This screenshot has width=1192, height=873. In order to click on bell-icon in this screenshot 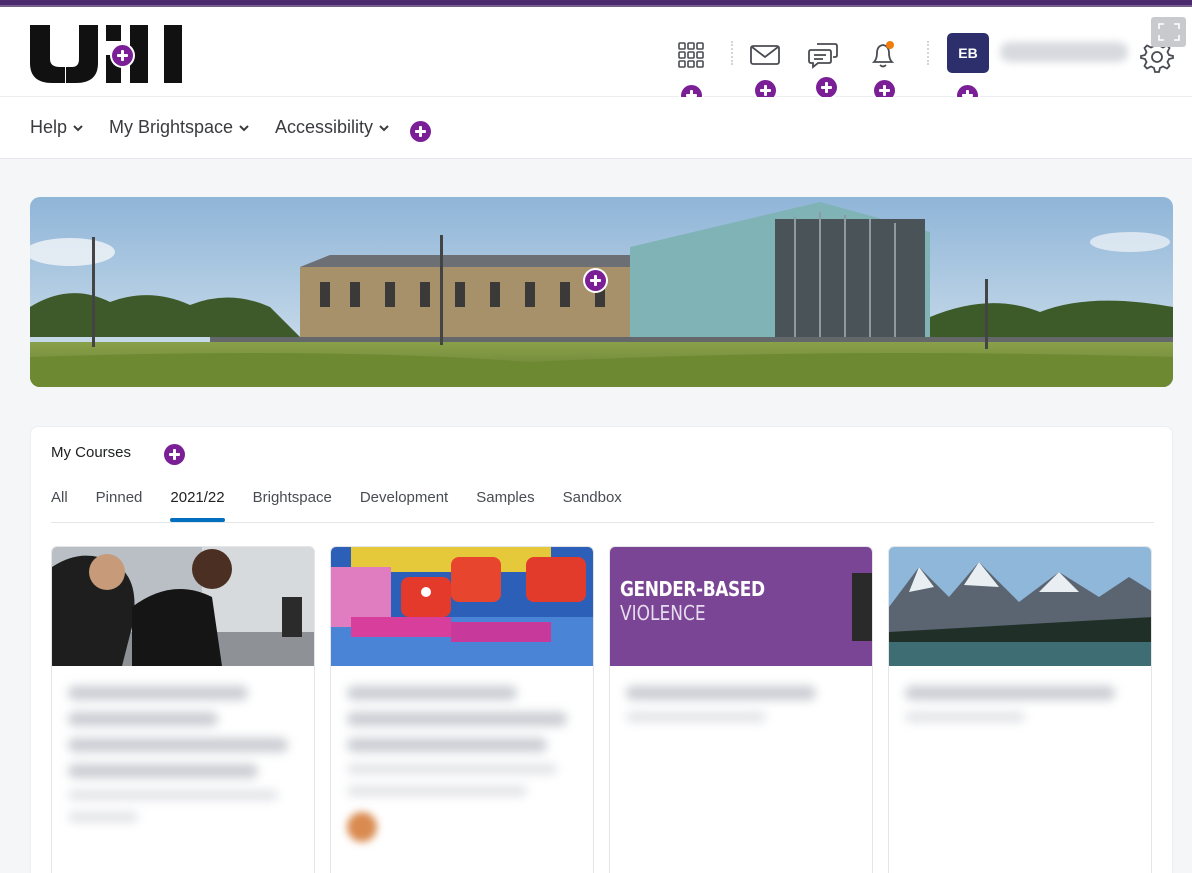, I will do `click(883, 55)`.